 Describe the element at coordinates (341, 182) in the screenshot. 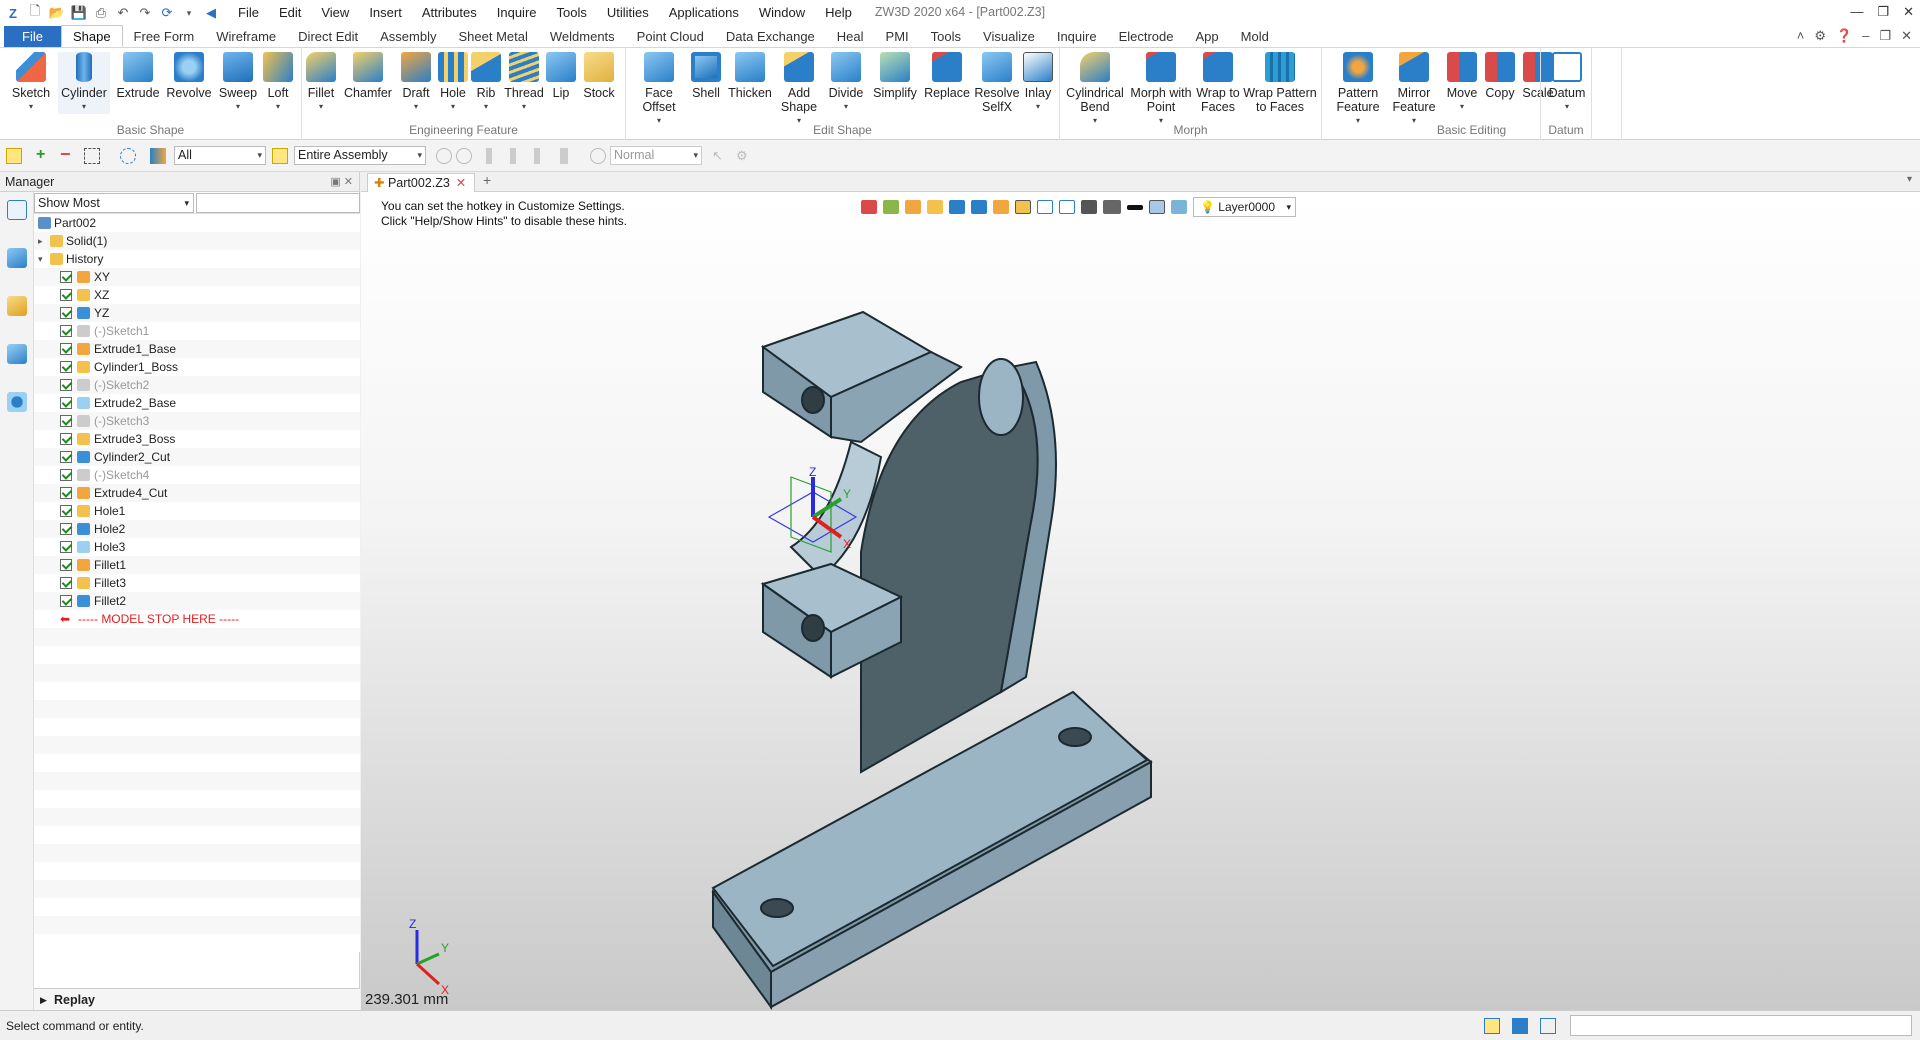

I see `manager-pin-close-icon: ▣ ✕` at that location.